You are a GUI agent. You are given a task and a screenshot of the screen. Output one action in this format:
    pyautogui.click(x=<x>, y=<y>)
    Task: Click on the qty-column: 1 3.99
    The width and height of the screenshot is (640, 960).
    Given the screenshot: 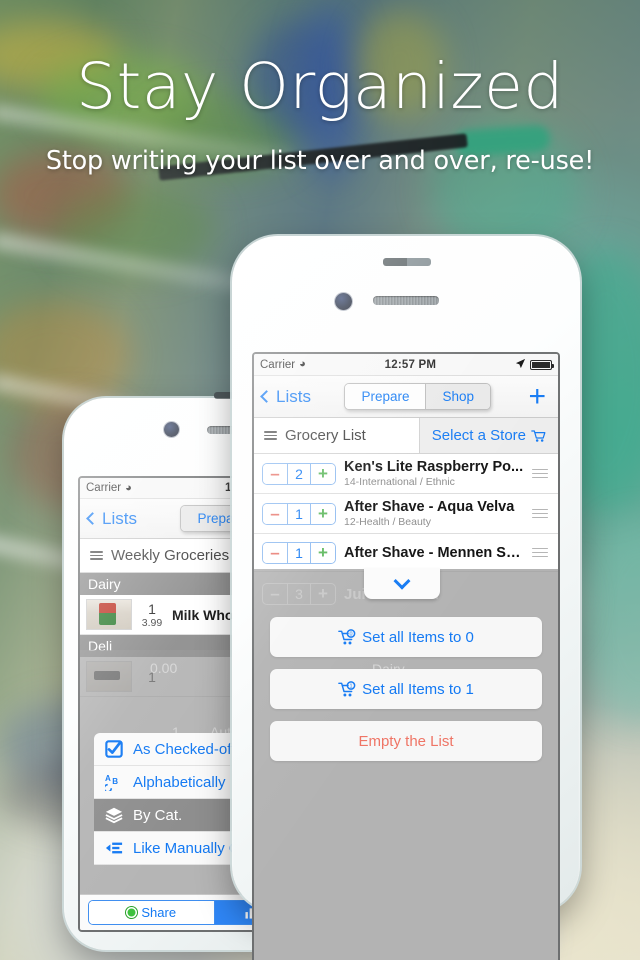 What is the action you would take?
    pyautogui.click(x=152, y=615)
    